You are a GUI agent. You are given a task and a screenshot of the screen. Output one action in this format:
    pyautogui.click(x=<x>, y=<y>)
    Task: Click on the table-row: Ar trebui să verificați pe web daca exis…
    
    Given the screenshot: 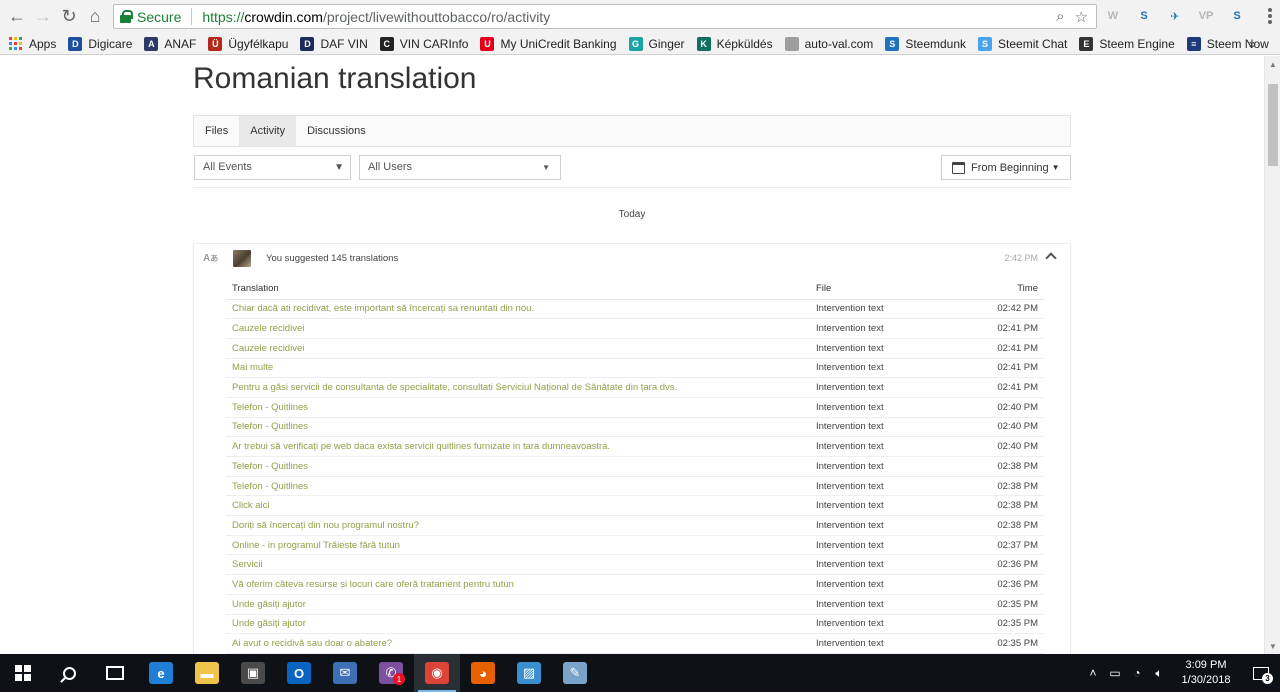 What is the action you would take?
    pyautogui.click(x=635, y=446)
    